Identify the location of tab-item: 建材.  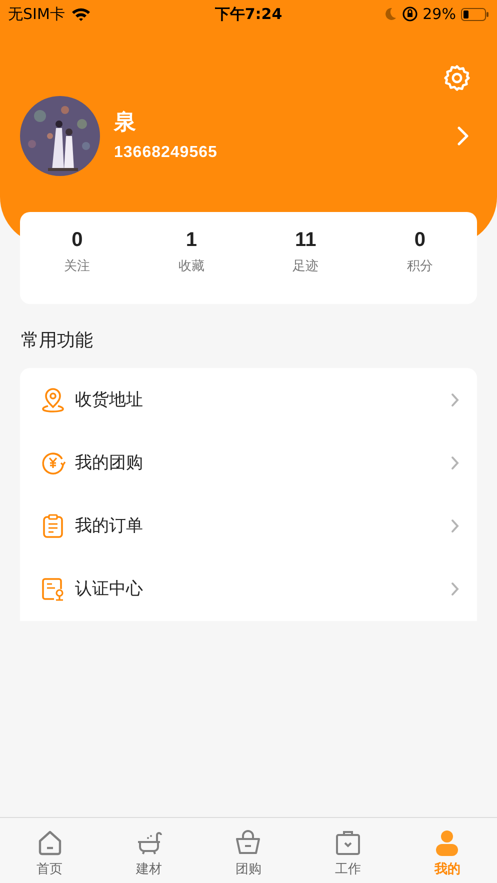
(149, 850).